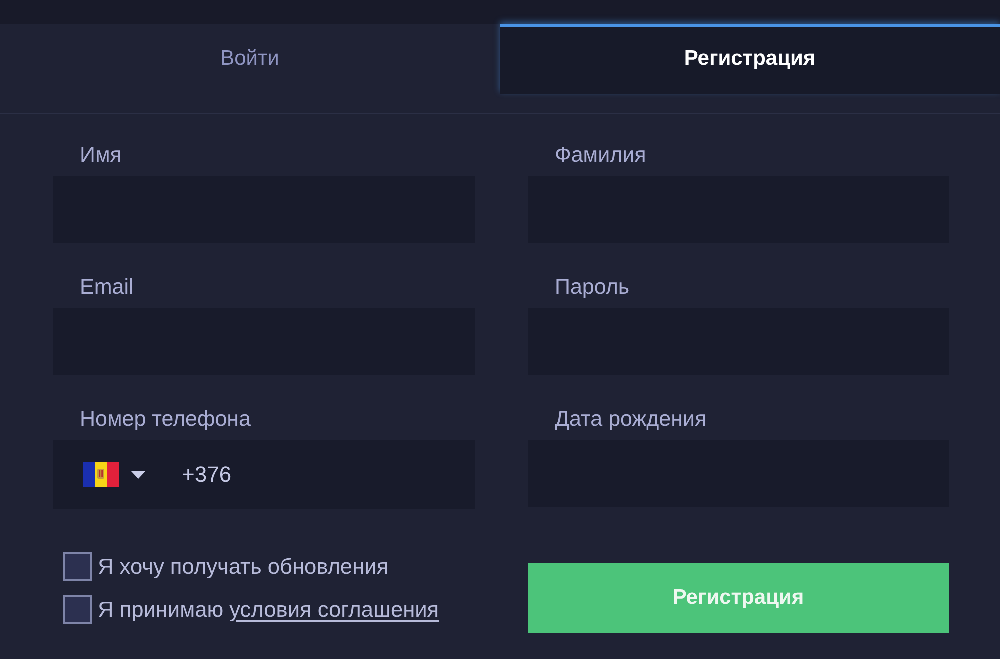 The width and height of the screenshot is (1000, 659). What do you see at coordinates (631, 419) in the screenshot?
I see `field-label: Дата рождения` at bounding box center [631, 419].